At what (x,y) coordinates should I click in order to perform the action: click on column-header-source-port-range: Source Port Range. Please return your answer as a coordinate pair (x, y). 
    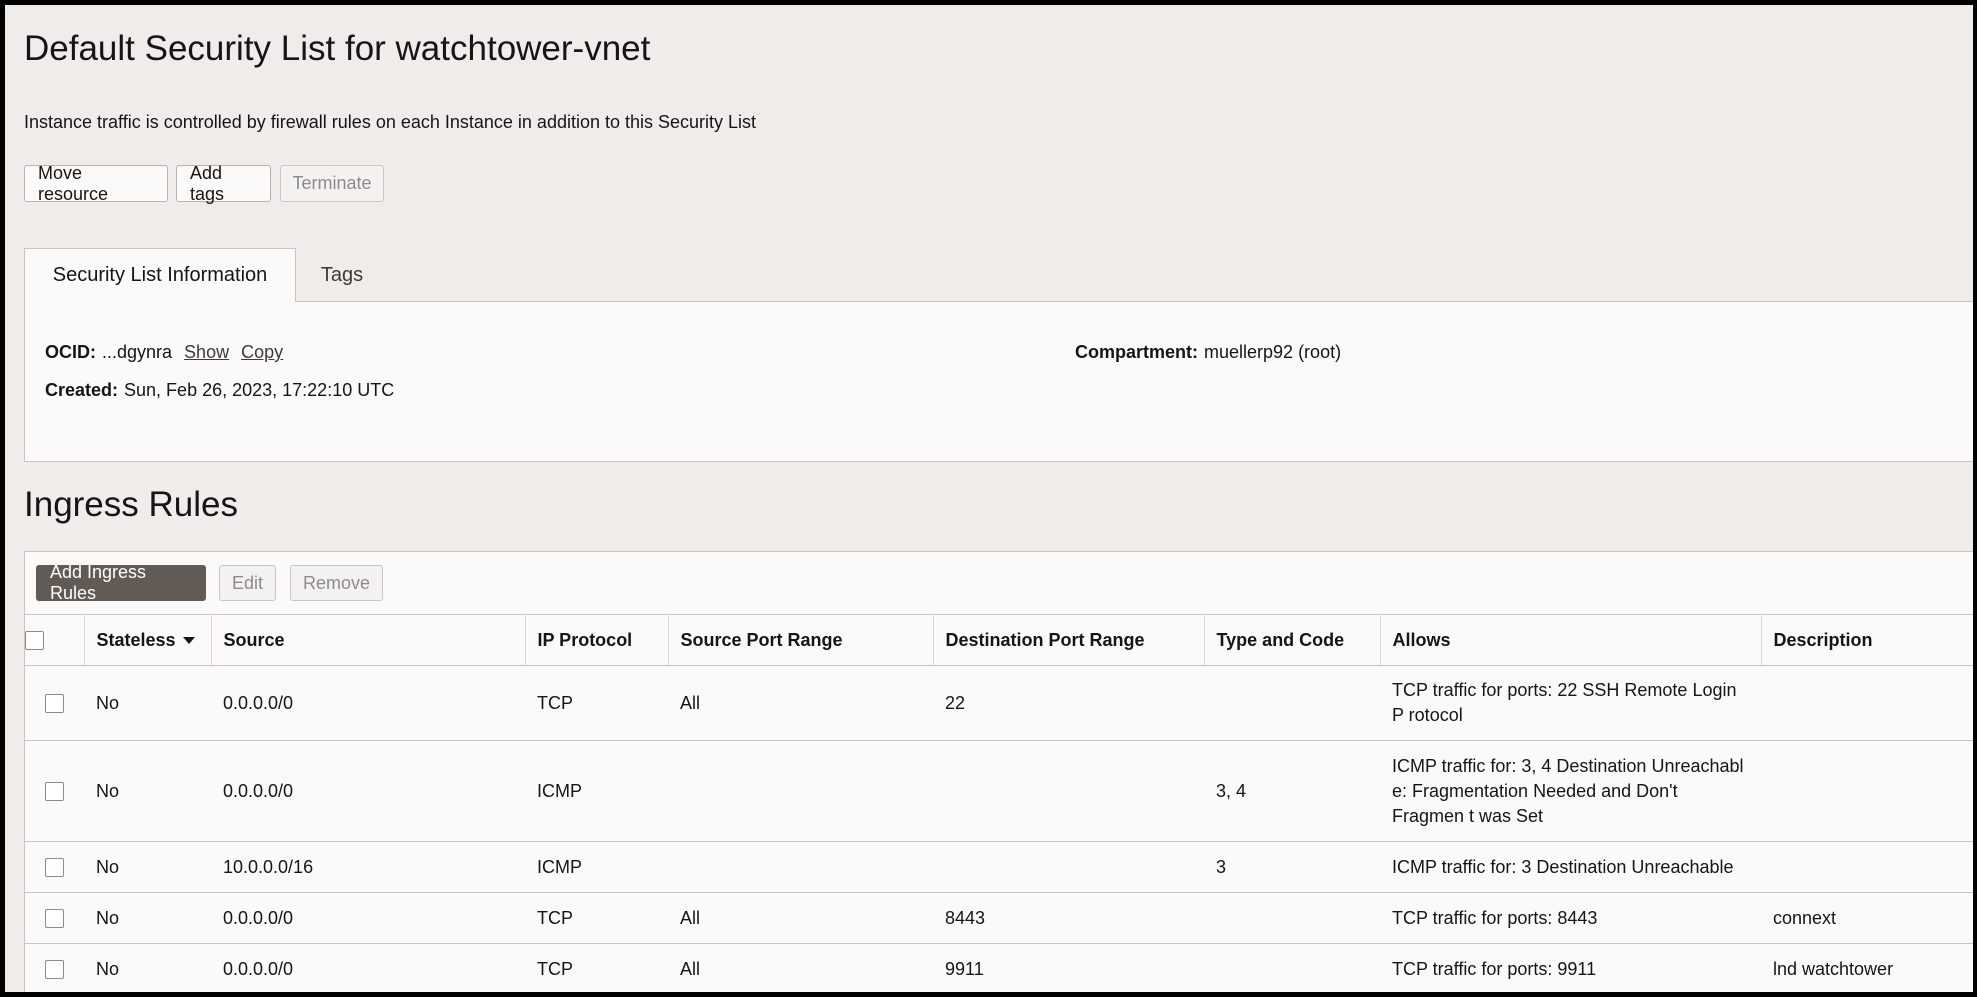
    Looking at the image, I should click on (801, 640).